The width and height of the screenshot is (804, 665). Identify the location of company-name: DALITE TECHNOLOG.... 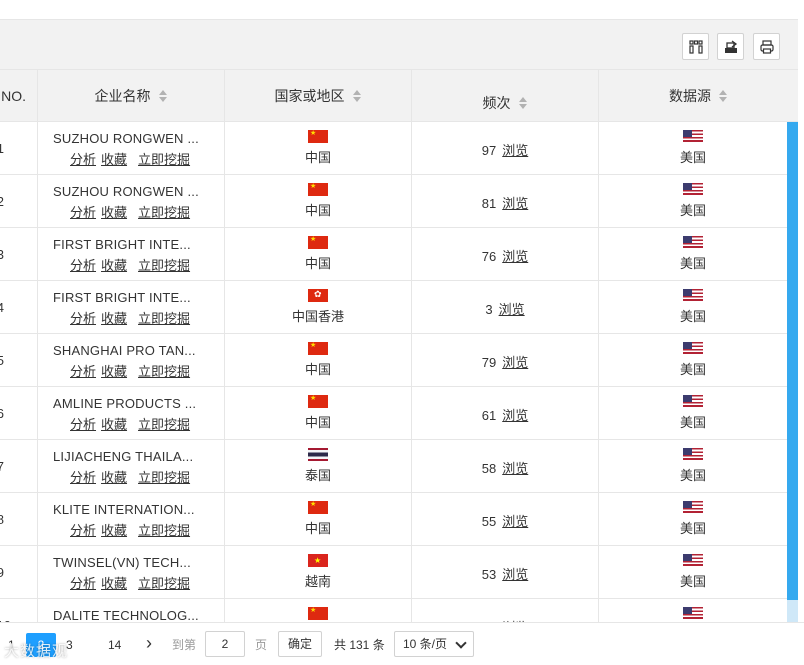
(133, 615).